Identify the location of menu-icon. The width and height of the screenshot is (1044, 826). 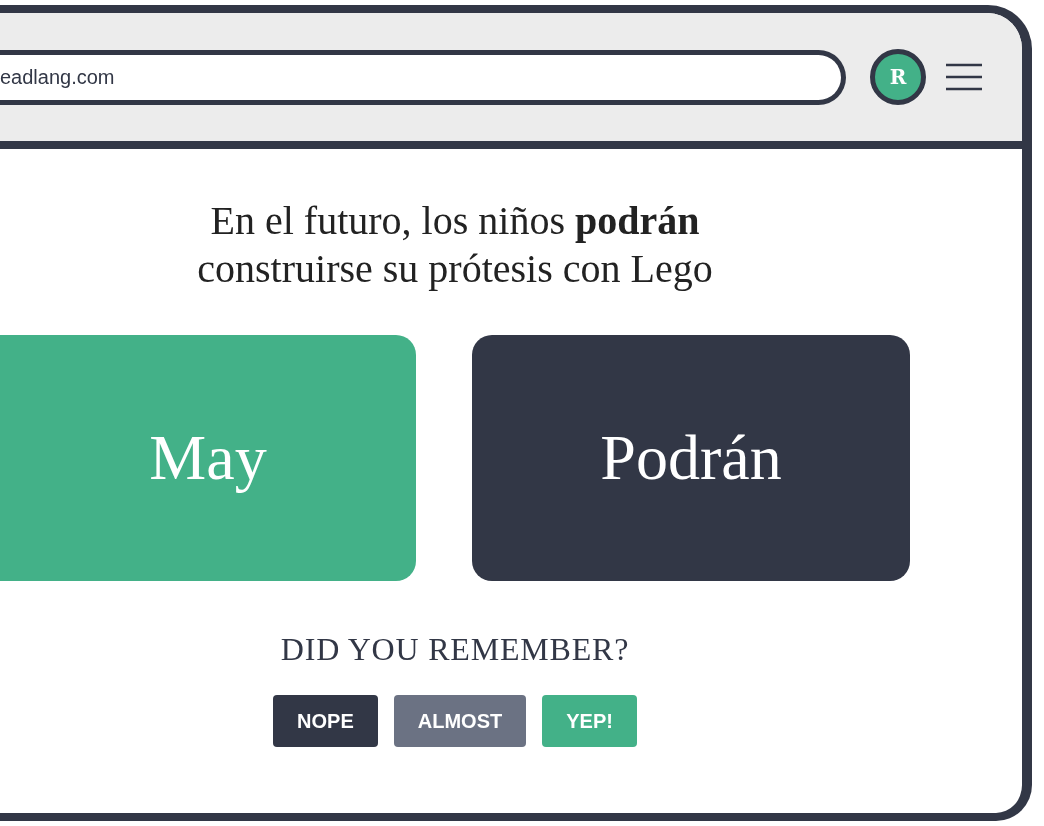
(964, 77).